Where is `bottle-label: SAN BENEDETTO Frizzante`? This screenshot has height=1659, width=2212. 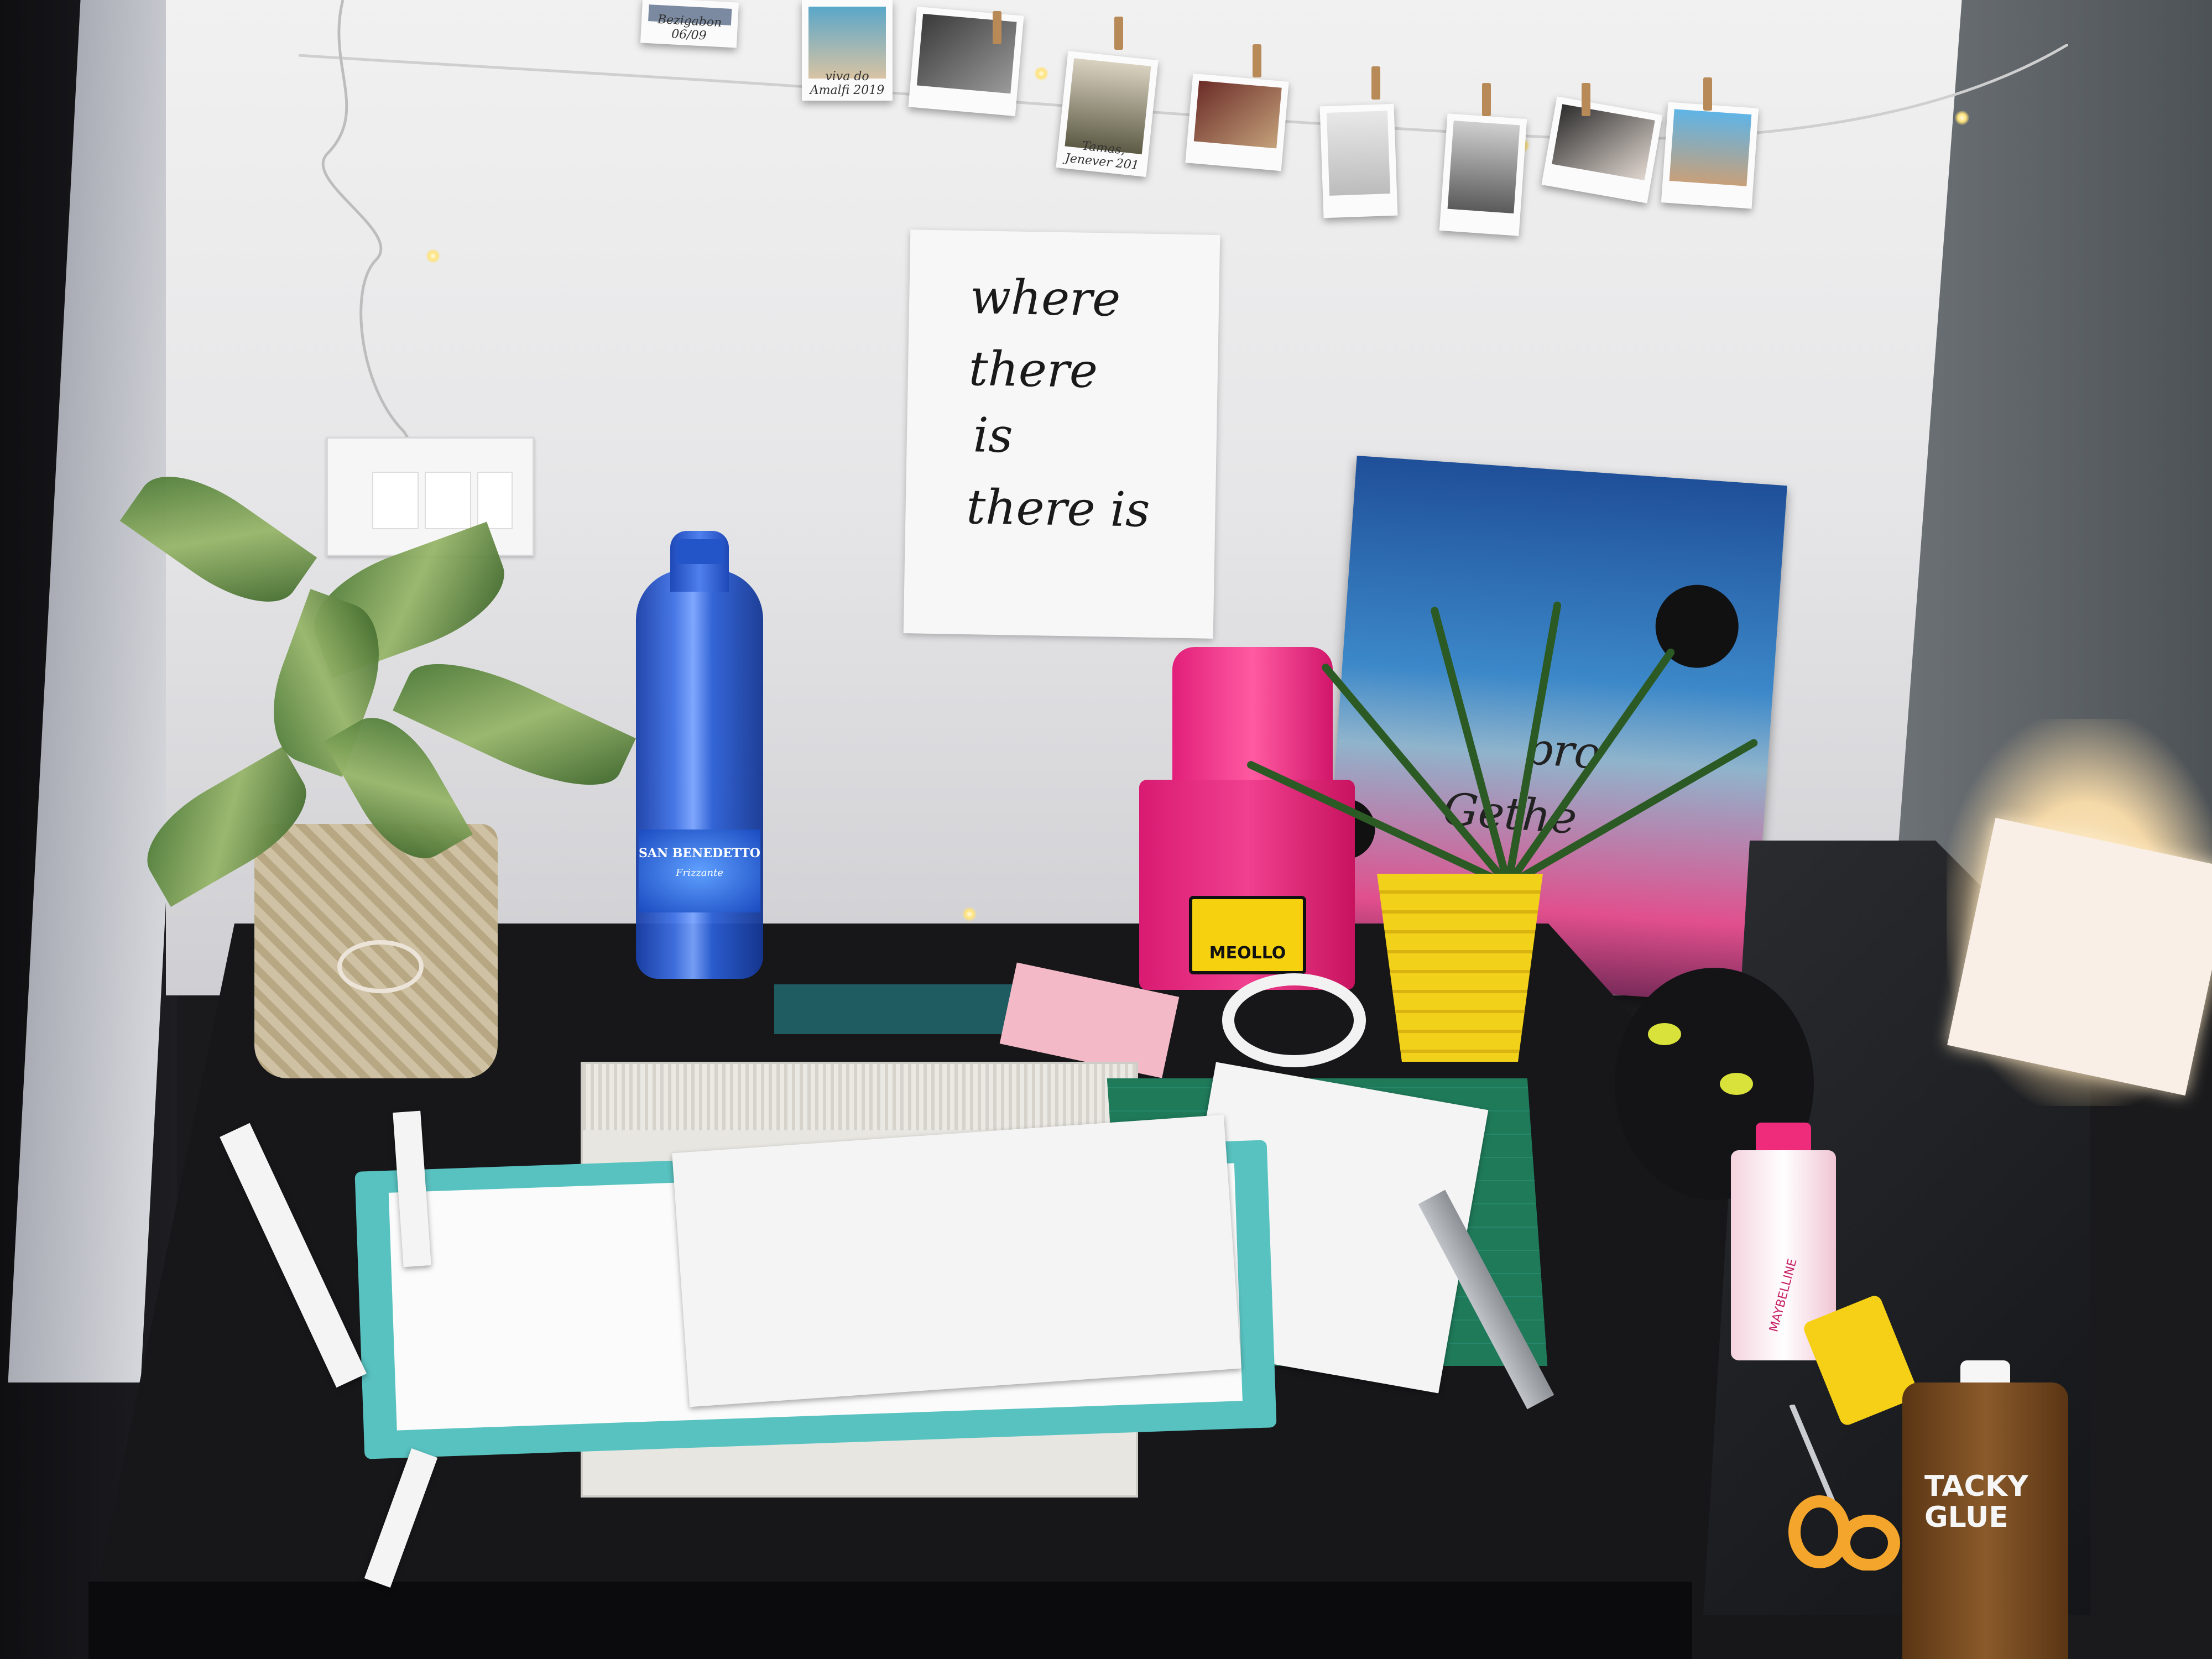
bottle-label: SAN BENEDETTO Frizzante is located at coordinates (700, 871).